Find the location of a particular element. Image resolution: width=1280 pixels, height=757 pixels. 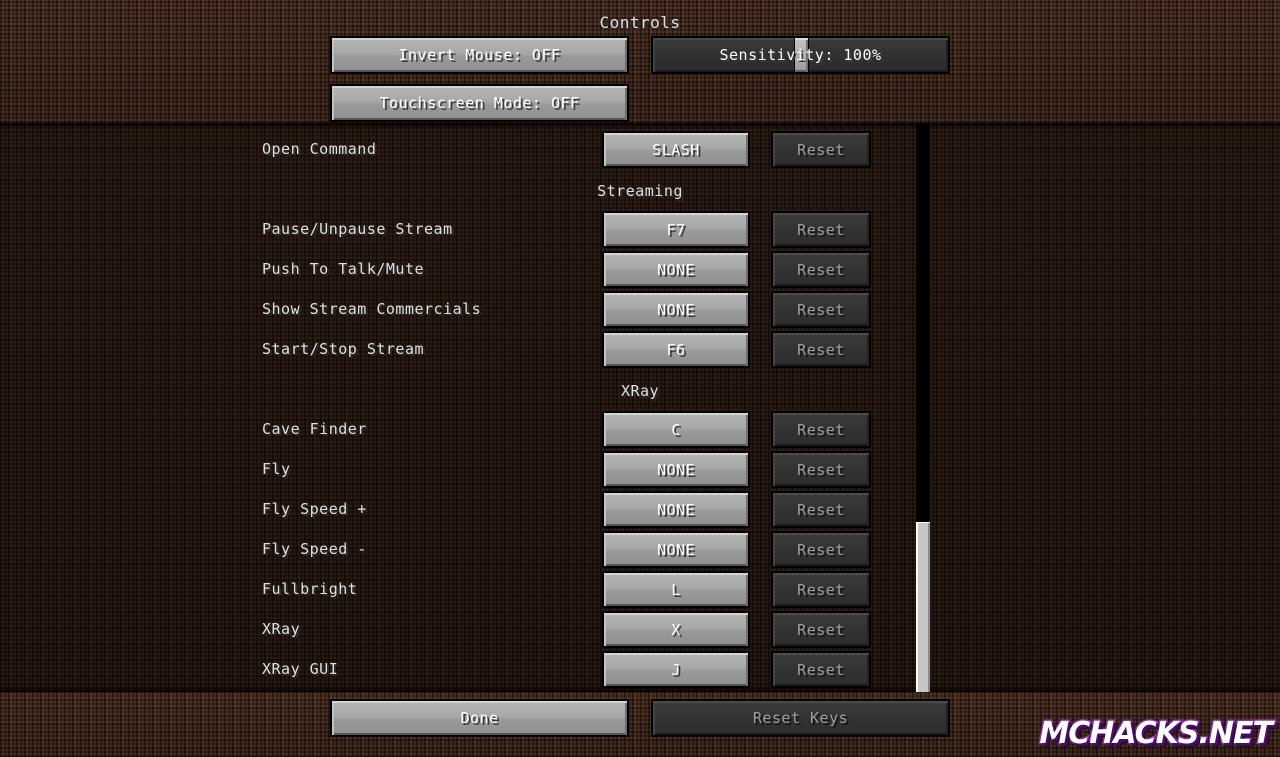

keybind-label: Fly is located at coordinates (276, 469).